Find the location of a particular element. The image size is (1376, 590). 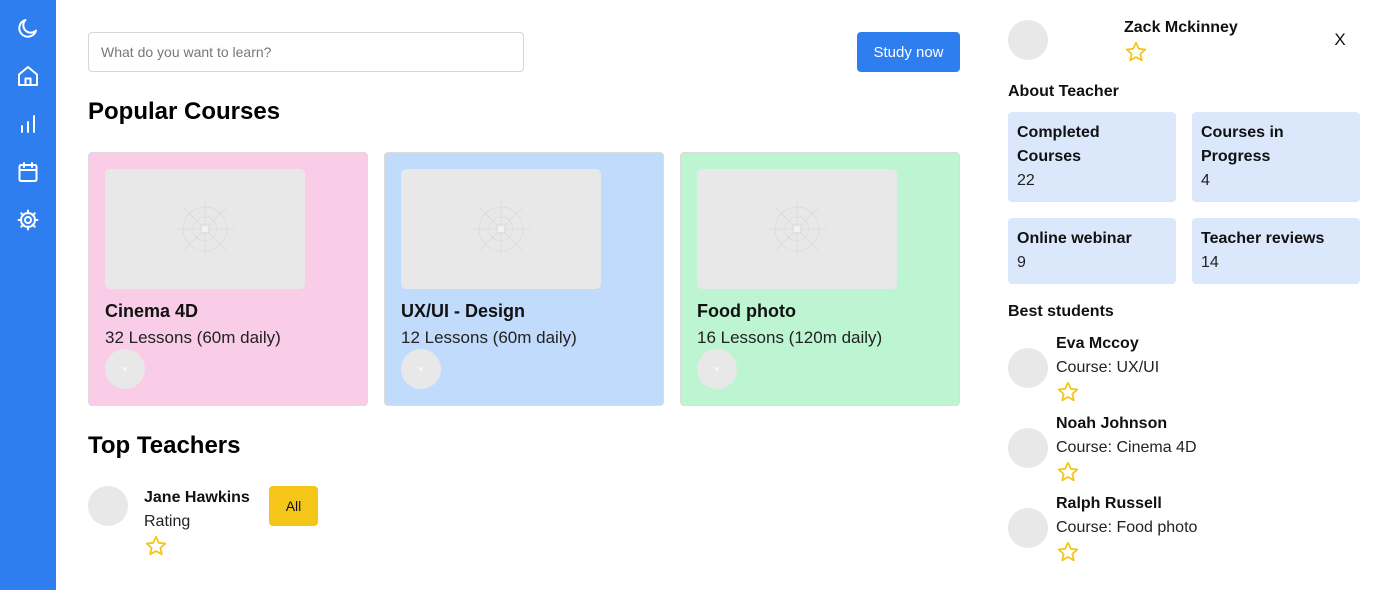

stat-online-webinar: Online webinar 9 is located at coordinates (1092, 251).